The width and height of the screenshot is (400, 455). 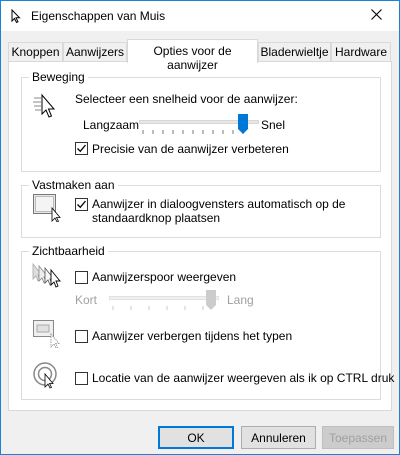 I want to click on tab-knoppen: Knoppen, so click(x=35, y=52).